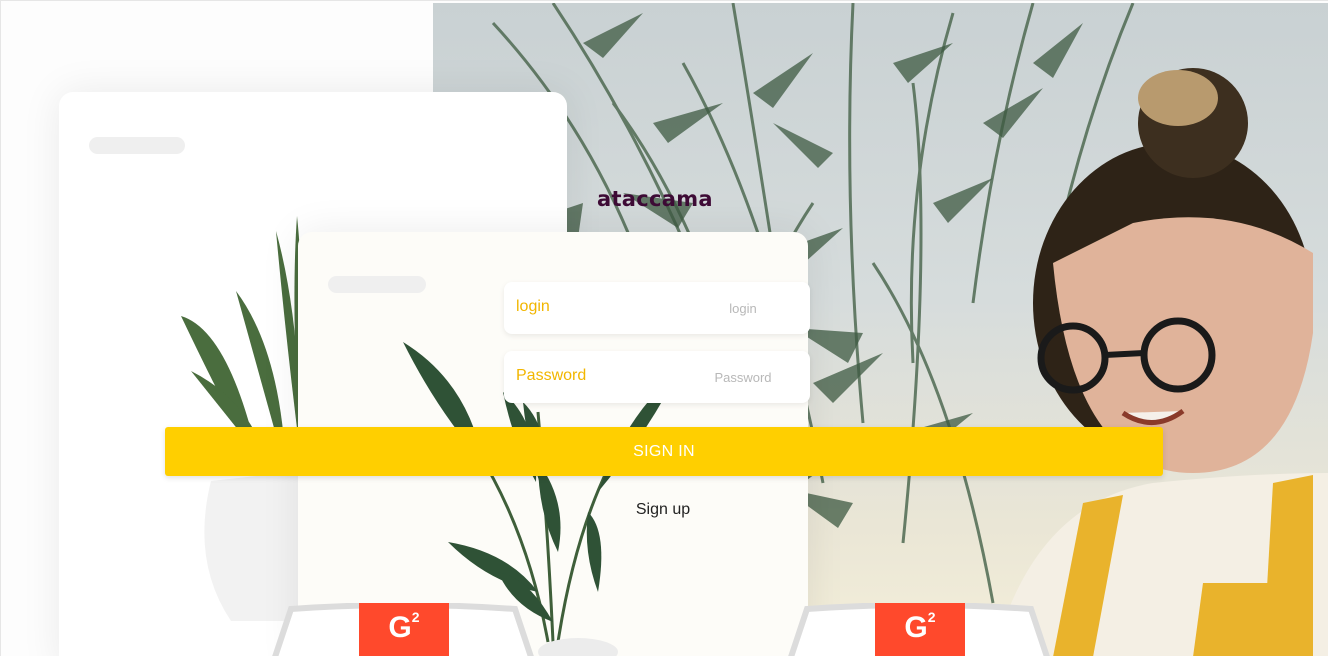 The width and height of the screenshot is (1328, 656). Describe the element at coordinates (743, 377) in the screenshot. I see `password-input` at that location.